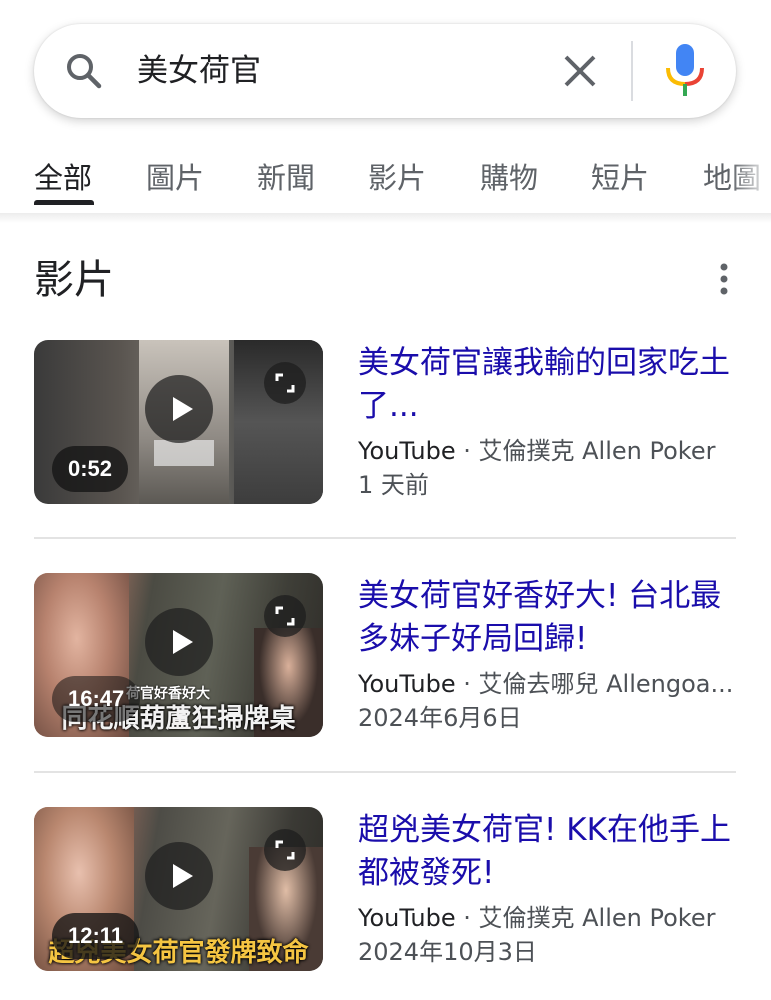 Image resolution: width=771 pixels, height=1000 pixels. Describe the element at coordinates (580, 71) in the screenshot. I see `clear-icon` at that location.